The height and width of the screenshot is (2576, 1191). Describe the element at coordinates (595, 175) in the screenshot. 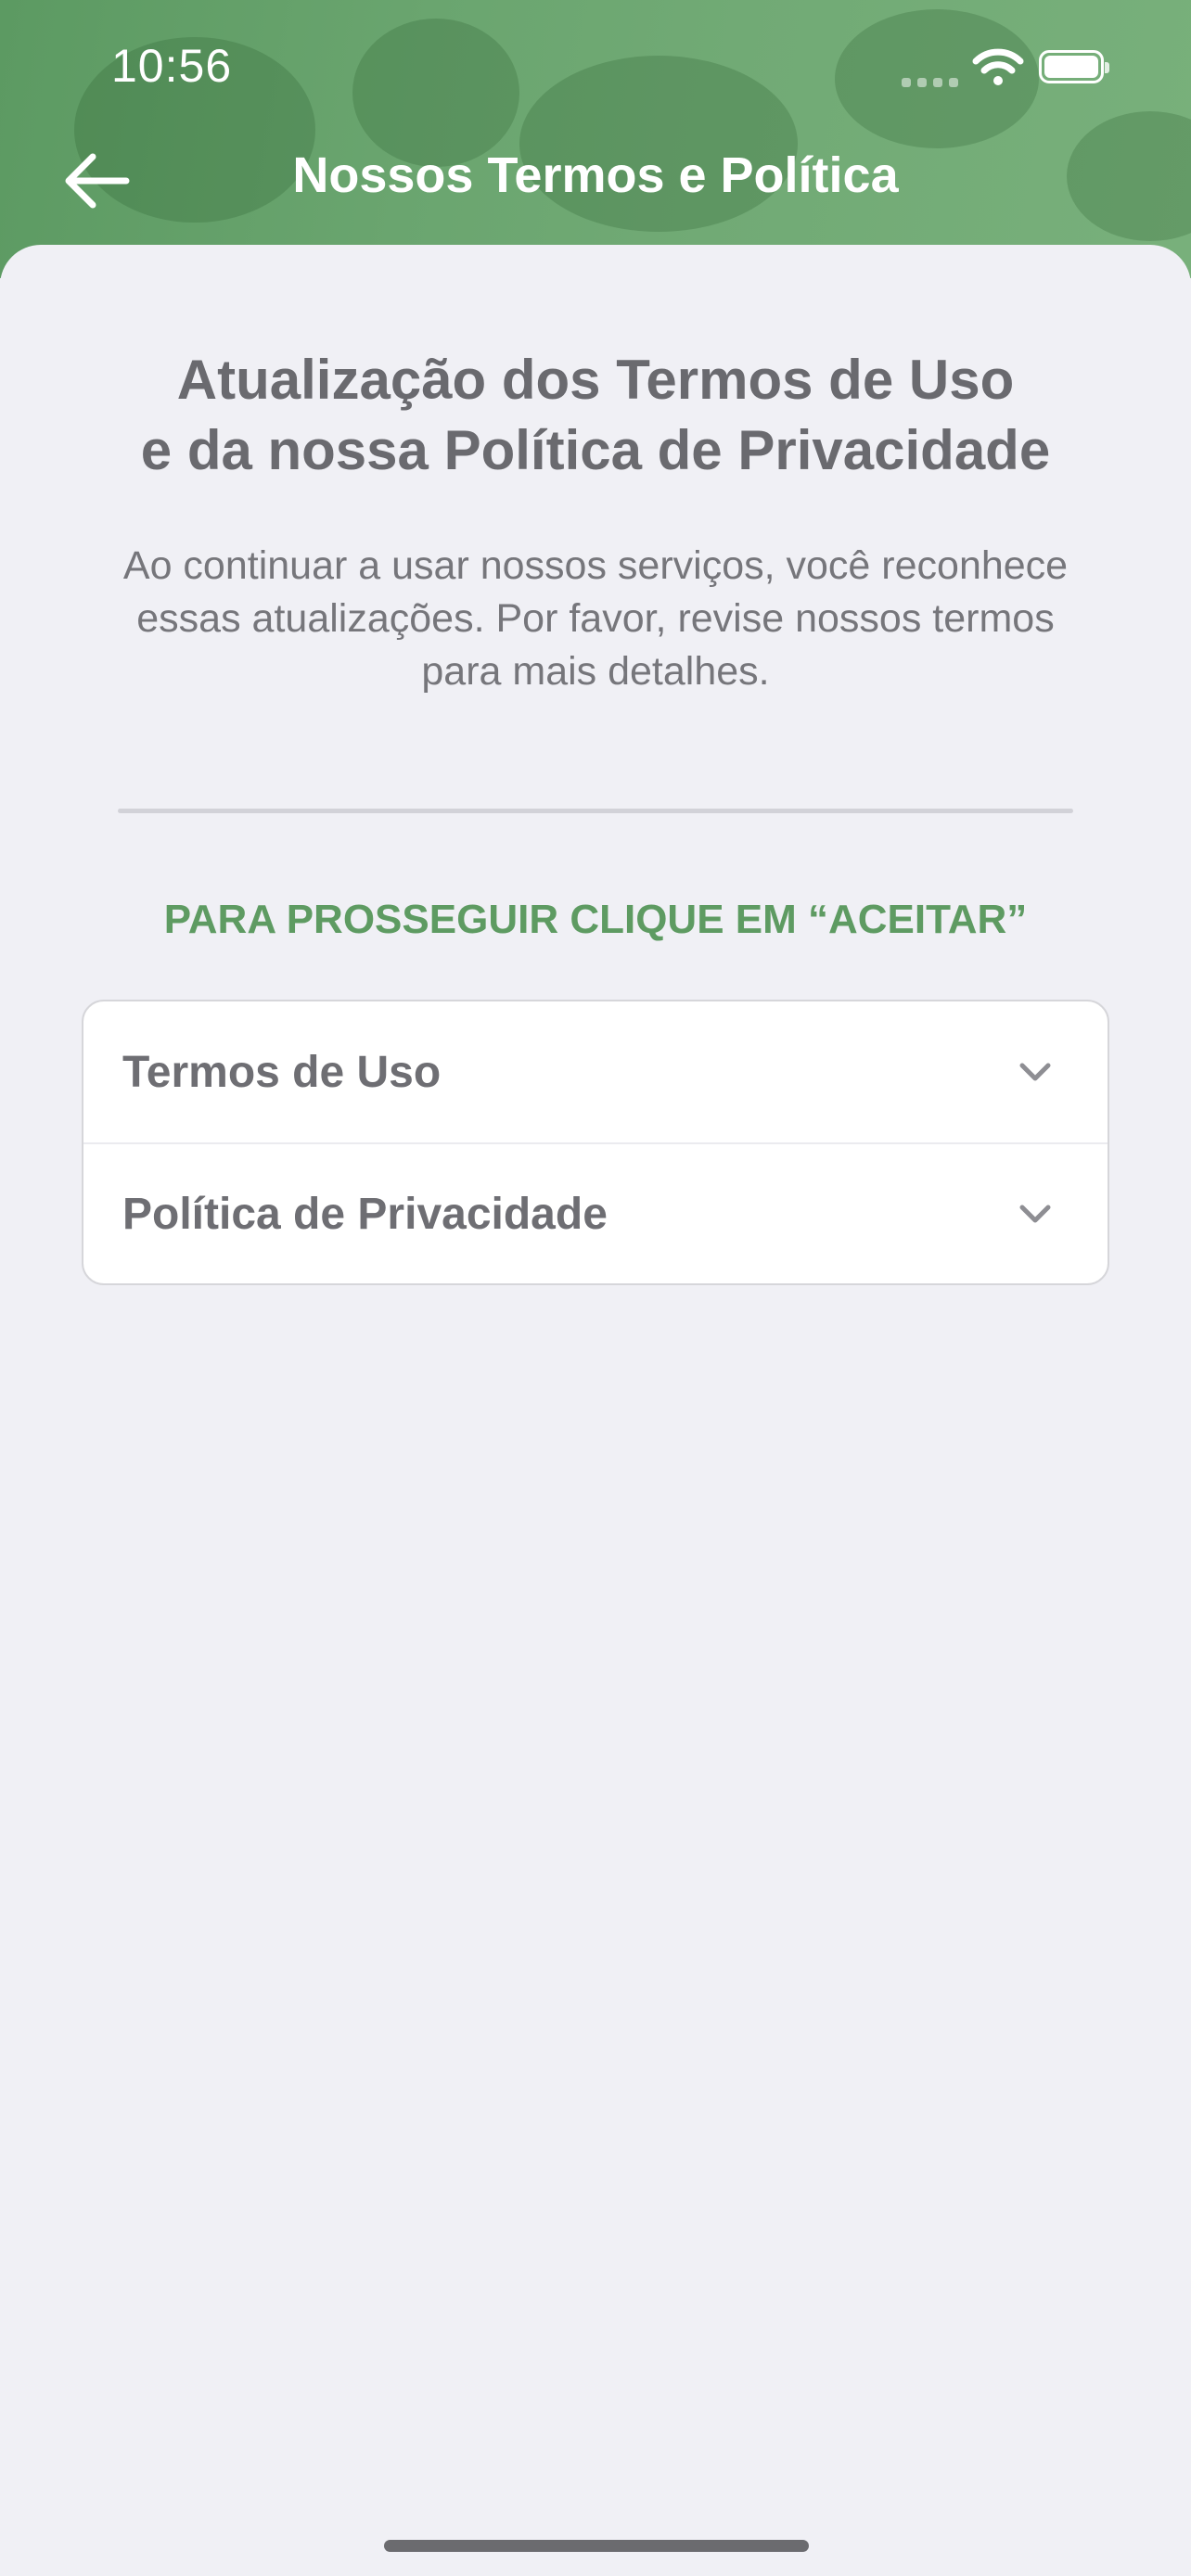

I see `page-title: Nossos Termos e Política` at that location.